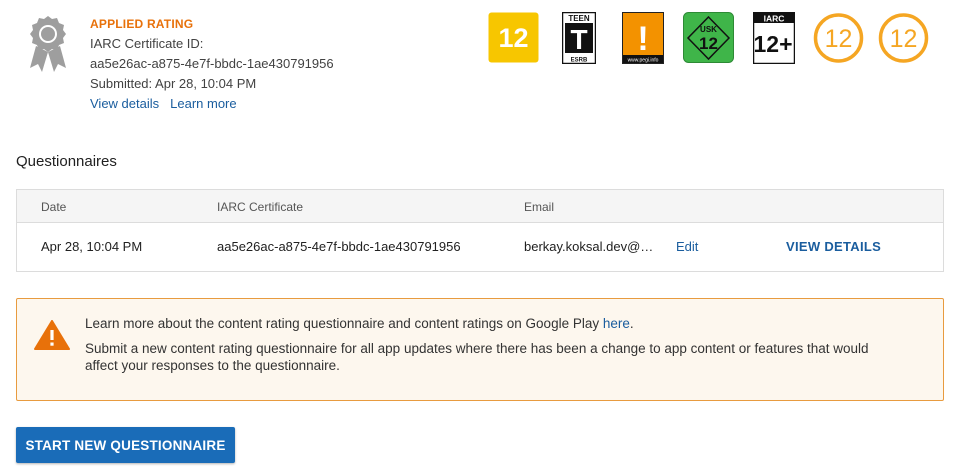 This screenshot has width=954, height=476. I want to click on award-ribbon-icon, so click(48, 44).